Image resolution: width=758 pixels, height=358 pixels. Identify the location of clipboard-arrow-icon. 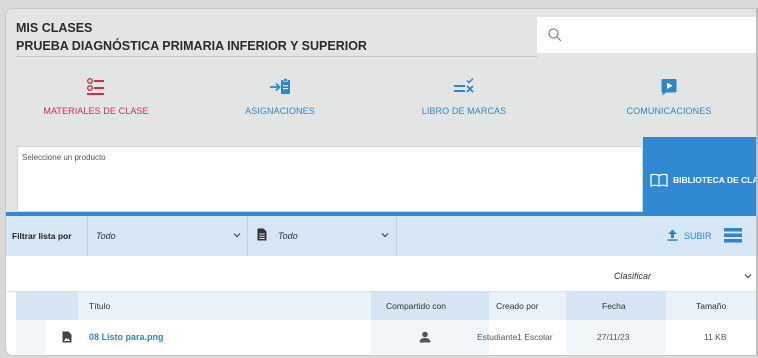
(280, 86).